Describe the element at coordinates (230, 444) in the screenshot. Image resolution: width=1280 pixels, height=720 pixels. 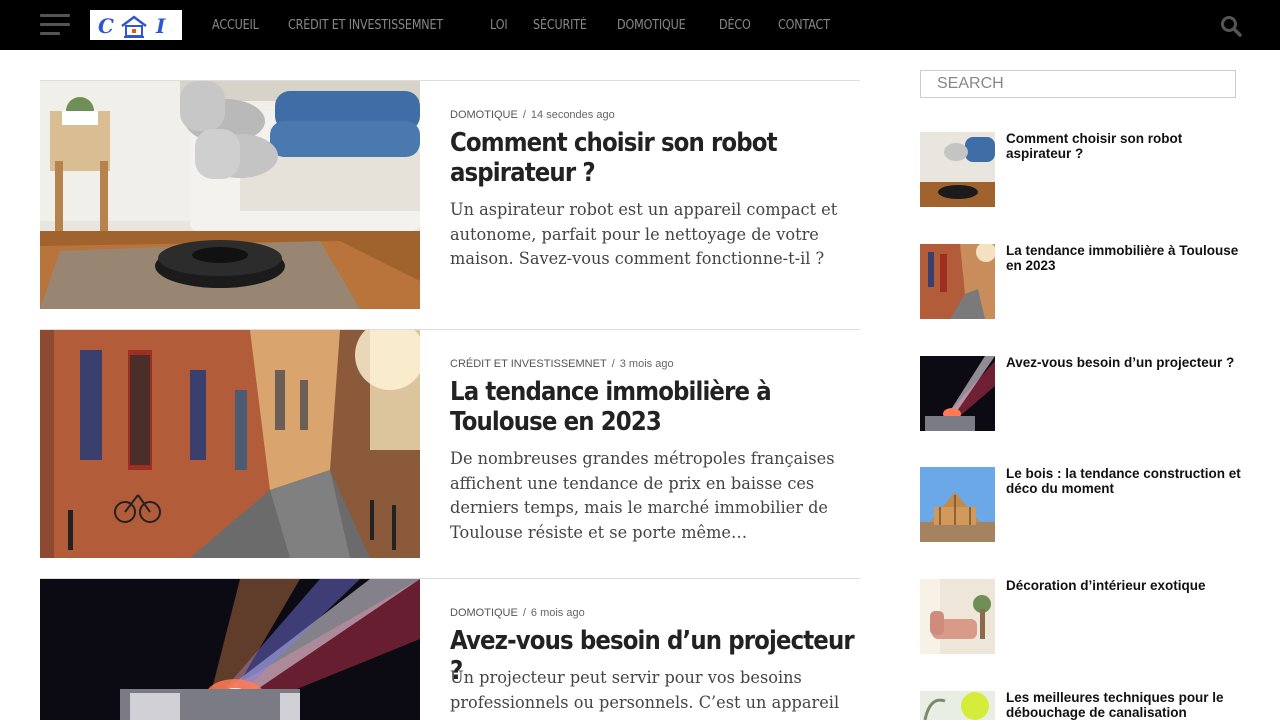
I see `article-image-toulouse-street` at that location.